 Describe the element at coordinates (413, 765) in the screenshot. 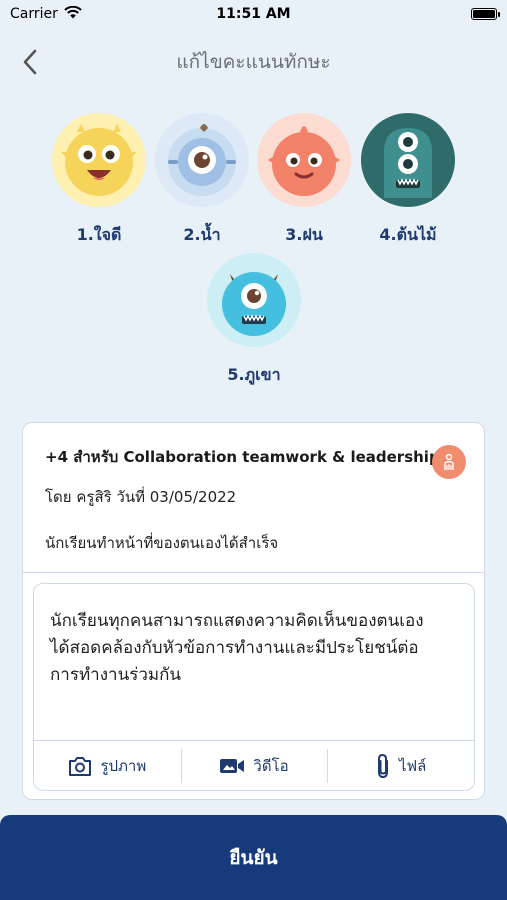

I see `attach-file-label: ไฟล์` at that location.